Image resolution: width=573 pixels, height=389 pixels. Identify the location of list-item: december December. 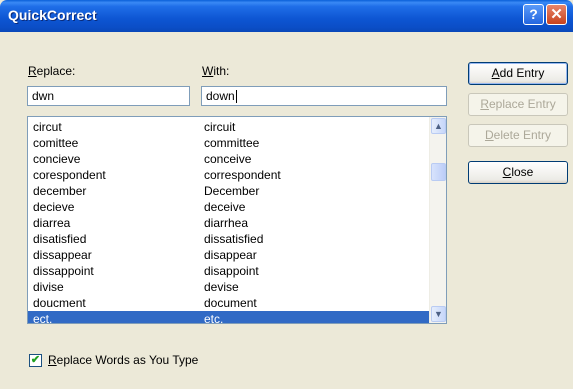
(228, 191).